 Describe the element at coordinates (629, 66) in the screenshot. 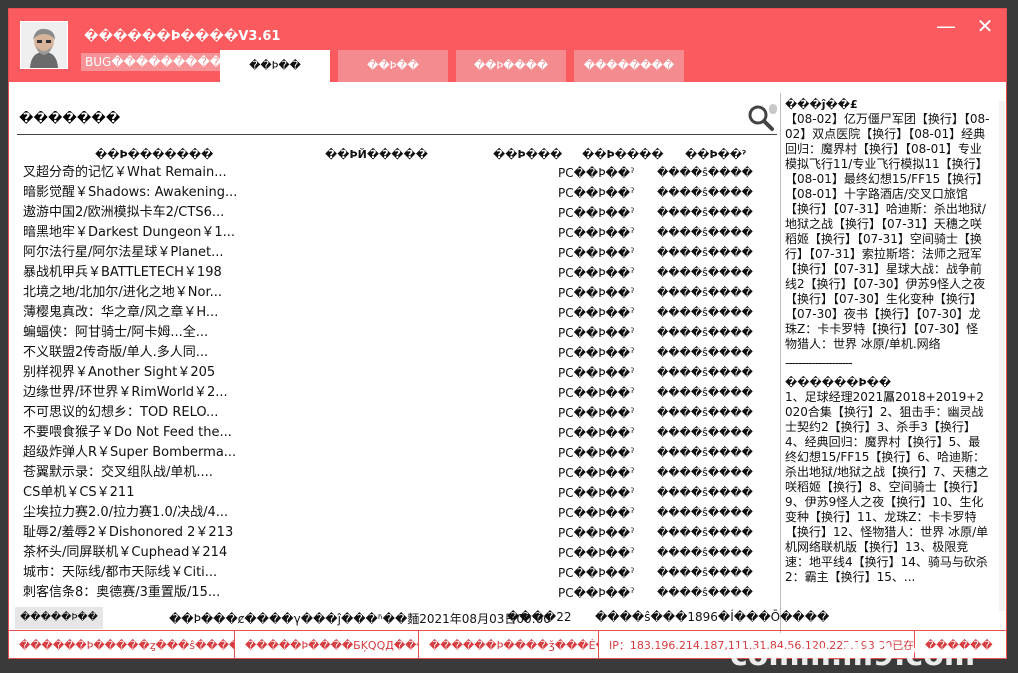

I see `tab-4: ��������` at that location.